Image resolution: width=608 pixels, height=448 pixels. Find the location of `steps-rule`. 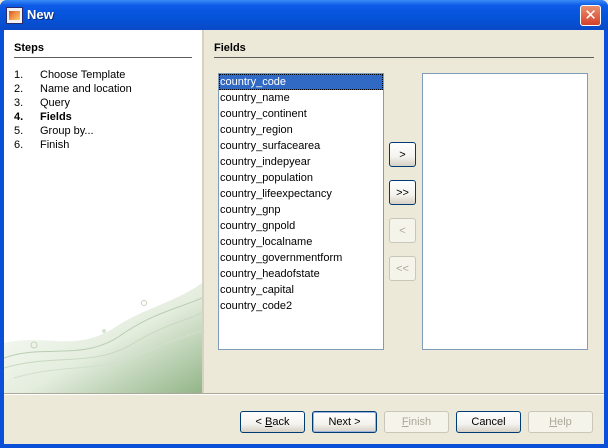

steps-rule is located at coordinates (103, 57).